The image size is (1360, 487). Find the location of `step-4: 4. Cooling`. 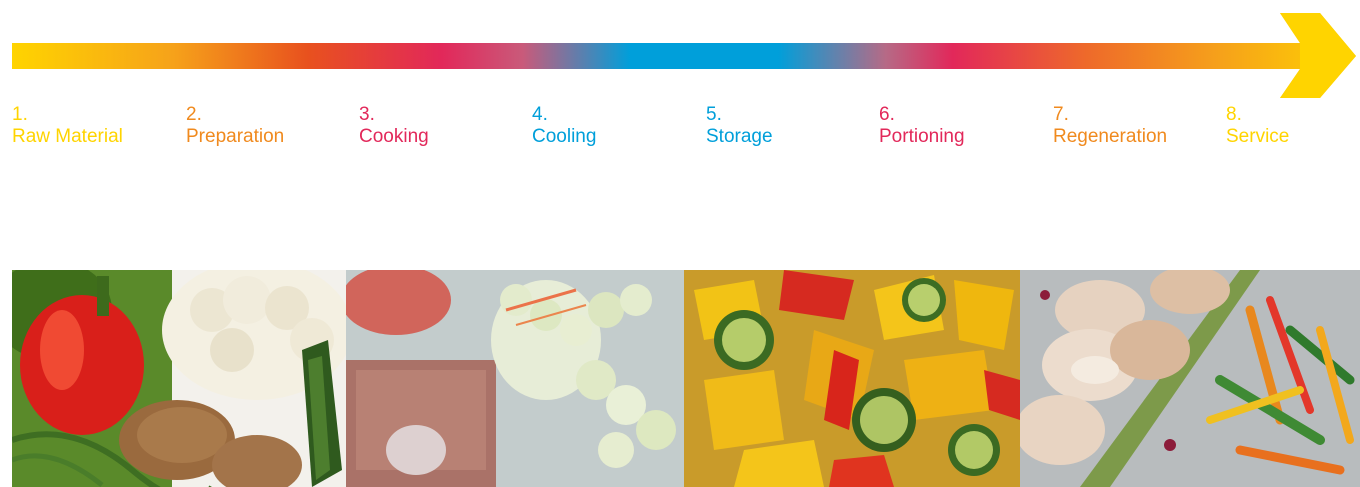

step-4: 4. Cooling is located at coordinates (564, 126).